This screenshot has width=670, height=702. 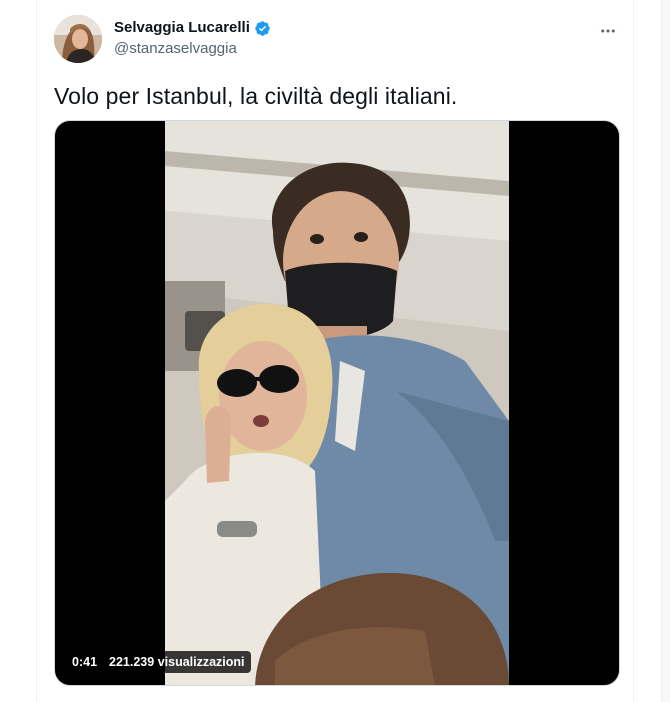 What do you see at coordinates (177, 662) in the screenshot?
I see `video-views: 221.239 visualizzazioni` at bounding box center [177, 662].